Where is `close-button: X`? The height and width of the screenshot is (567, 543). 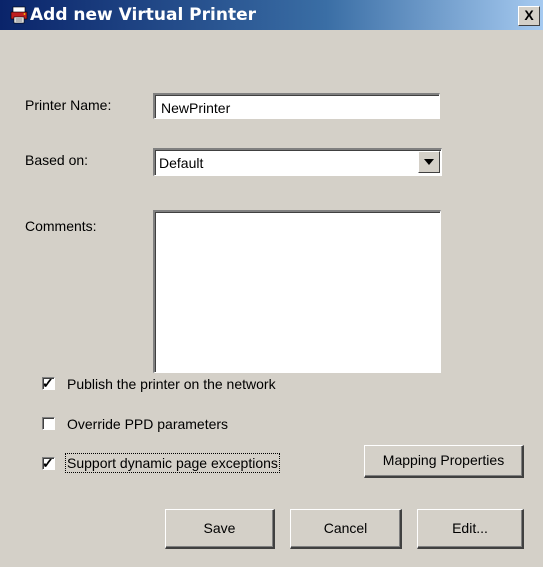
close-button: X is located at coordinates (529, 16).